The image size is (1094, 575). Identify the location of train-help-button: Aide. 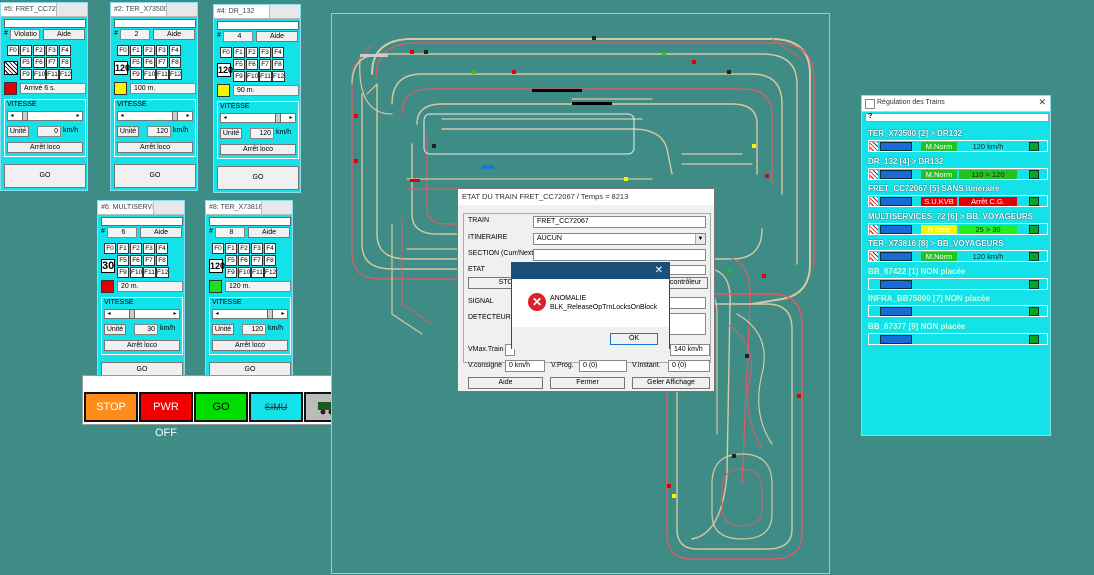
(505, 383).